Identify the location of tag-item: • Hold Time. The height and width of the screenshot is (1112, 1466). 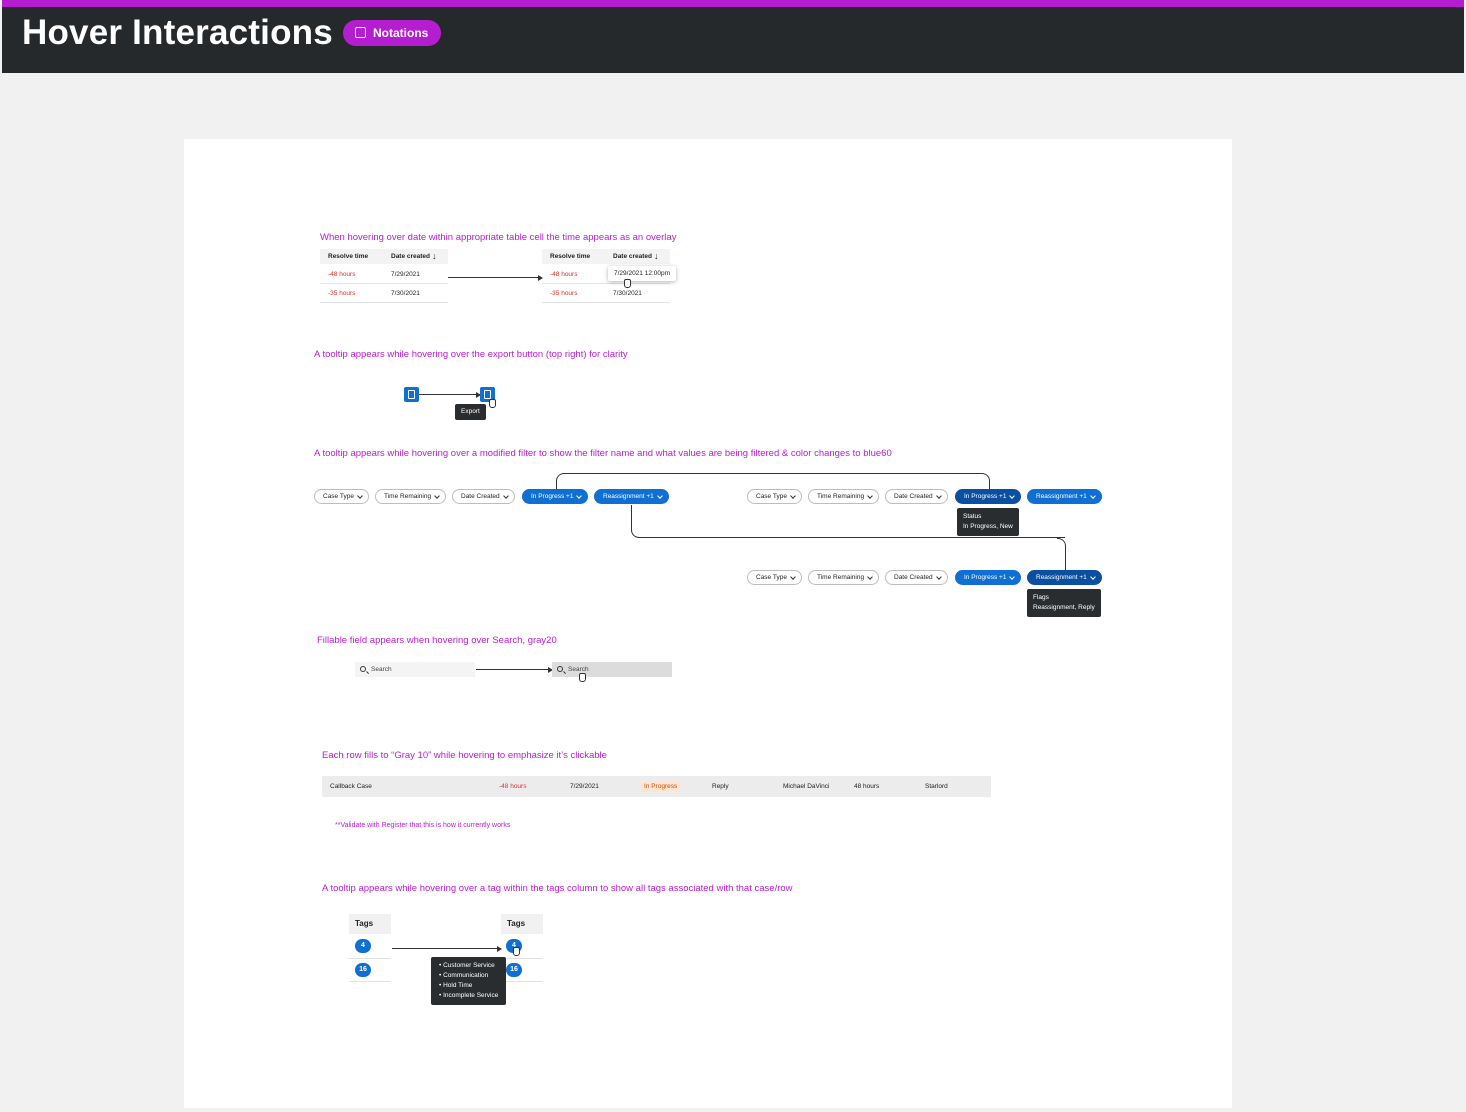
(456, 985).